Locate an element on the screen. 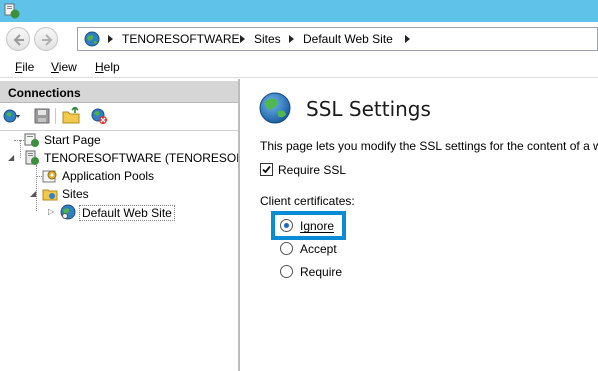  radio-label-ignore: Ignore is located at coordinates (317, 226).